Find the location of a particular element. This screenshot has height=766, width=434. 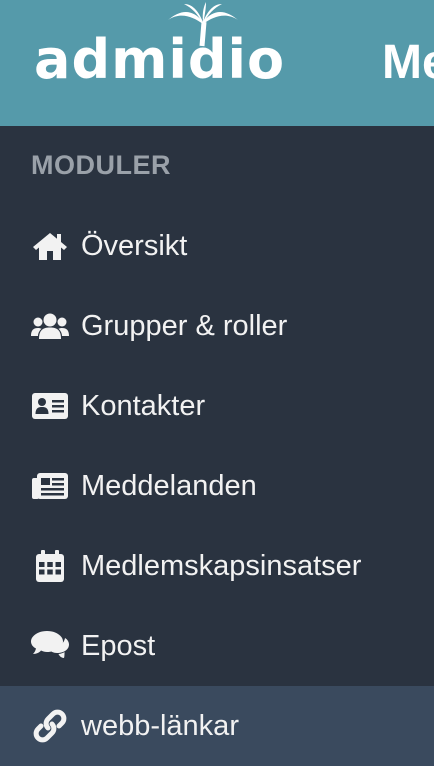

sidebar-item-meddelanden: Meddelanden is located at coordinates (217, 486).